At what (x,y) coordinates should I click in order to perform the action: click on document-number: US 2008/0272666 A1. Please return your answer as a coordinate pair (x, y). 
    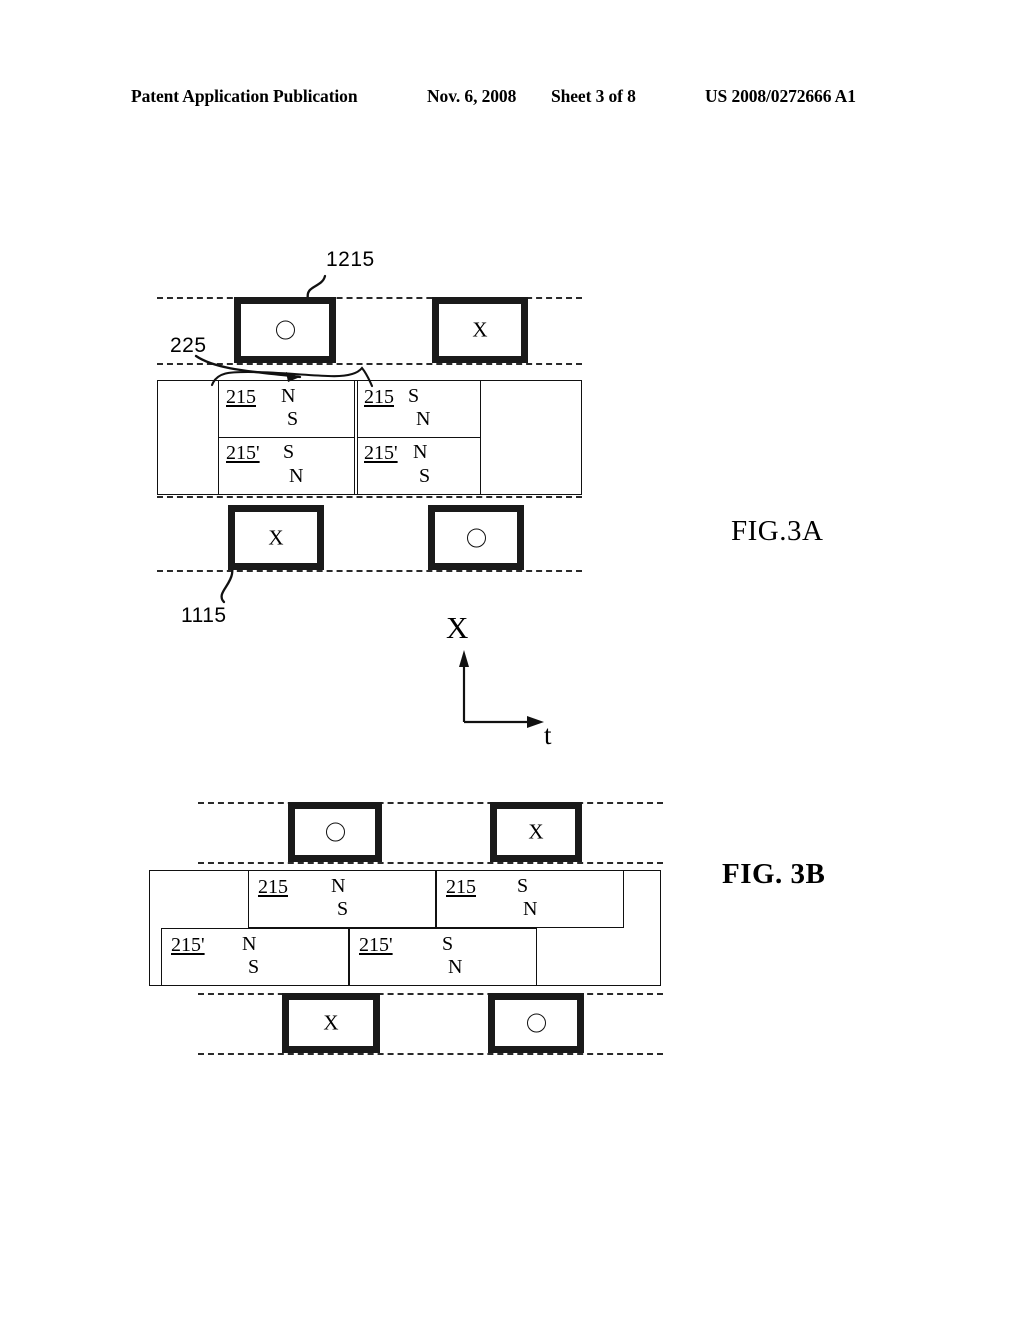
    Looking at the image, I should click on (780, 96).